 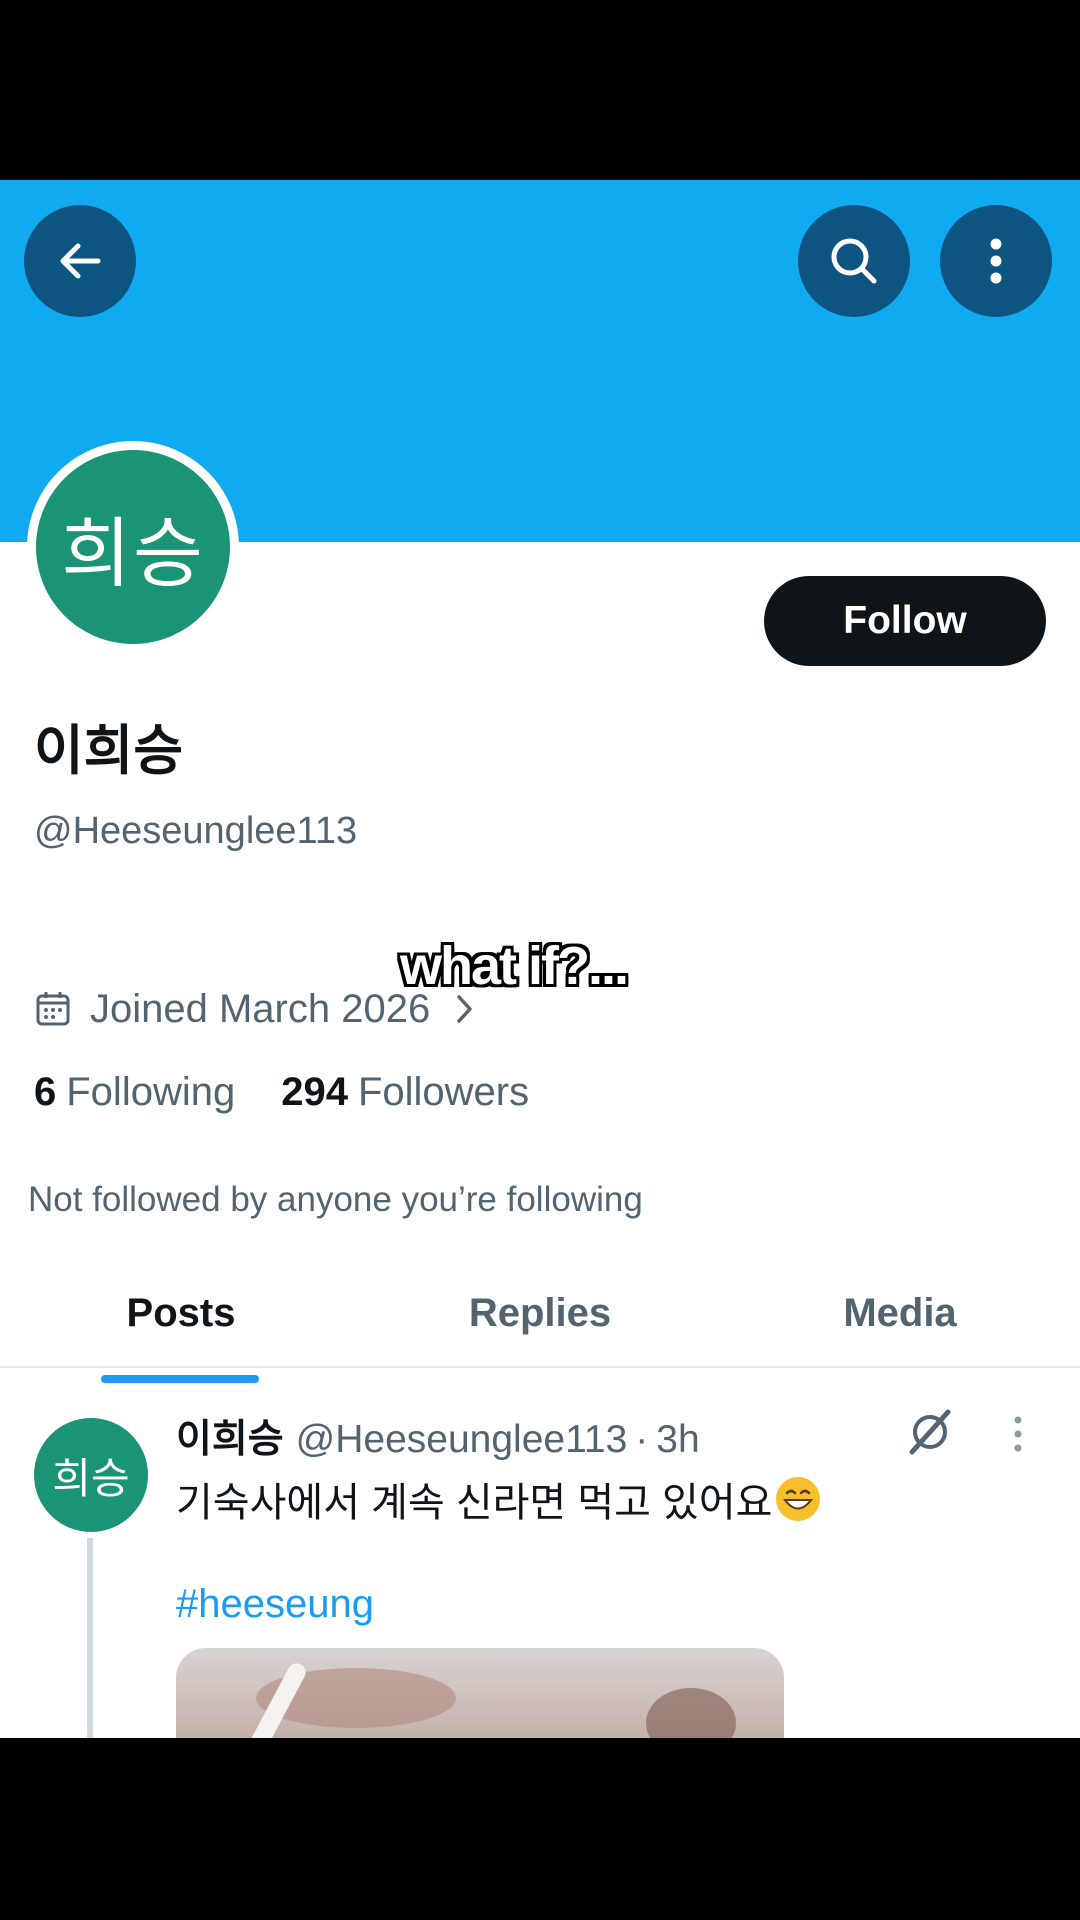 I want to click on search-icon, so click(x=854, y=261).